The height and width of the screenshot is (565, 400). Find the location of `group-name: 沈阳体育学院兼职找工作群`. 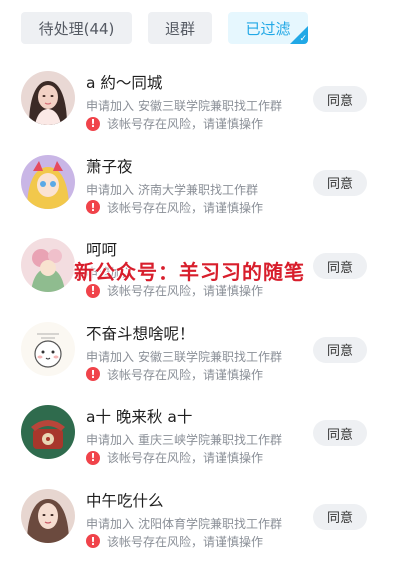

group-name: 沈阳体育学院兼职找工作群 is located at coordinates (210, 523).